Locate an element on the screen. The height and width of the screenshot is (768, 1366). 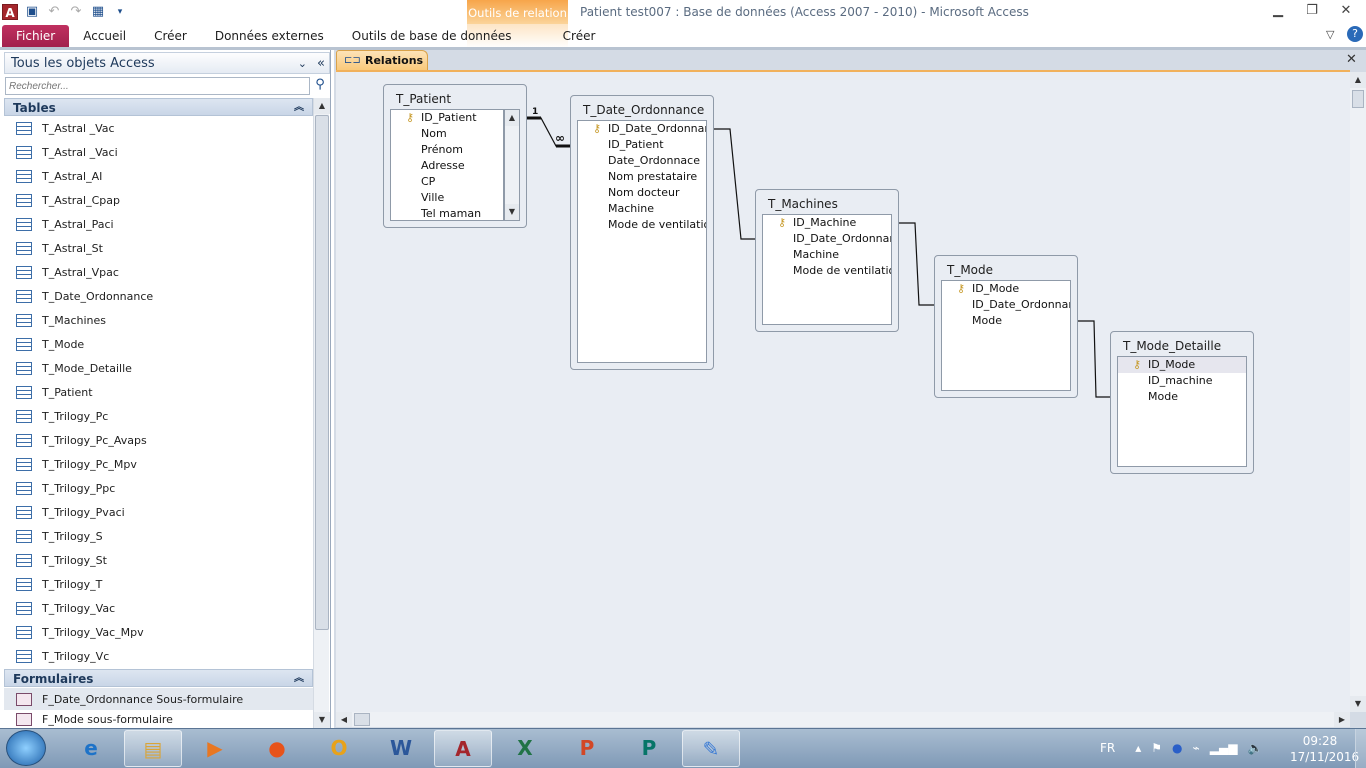
access-app-icon: A is located at coordinates (10, 12).